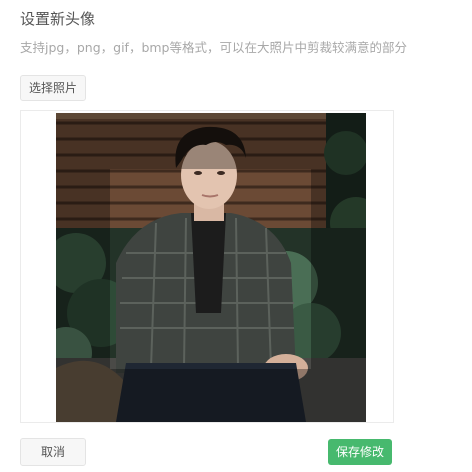 Image resolution: width=472 pixels, height=472 pixels. What do you see at coordinates (53, 88) in the screenshot?
I see `select-photo-button: 选择照片` at bounding box center [53, 88].